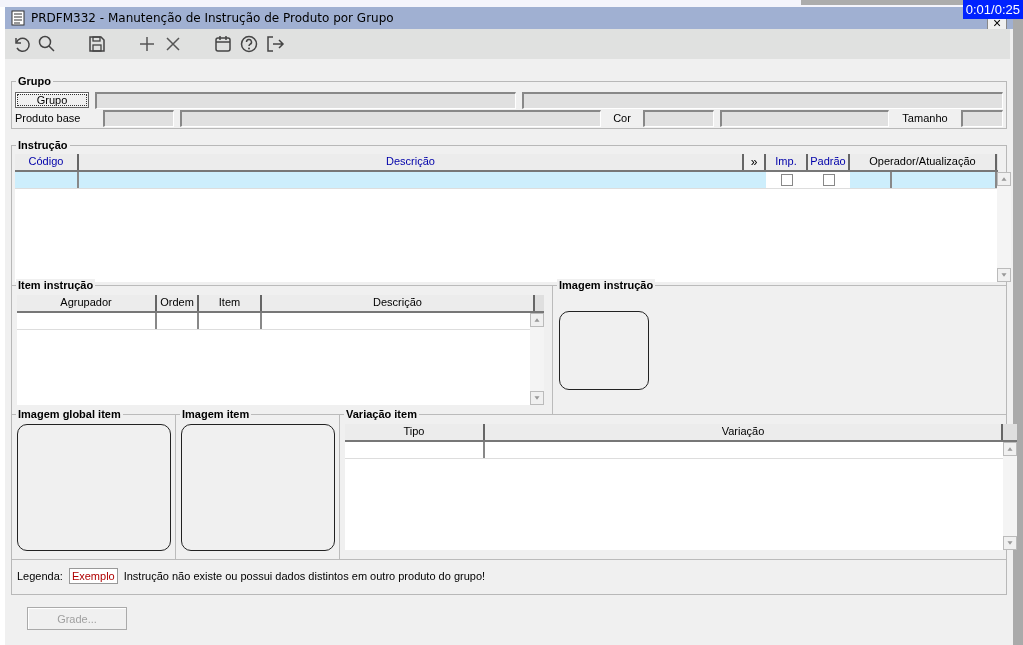 The width and height of the screenshot is (1023, 645). Describe the element at coordinates (744, 432) in the screenshot. I see `column-header: Variação` at that location.